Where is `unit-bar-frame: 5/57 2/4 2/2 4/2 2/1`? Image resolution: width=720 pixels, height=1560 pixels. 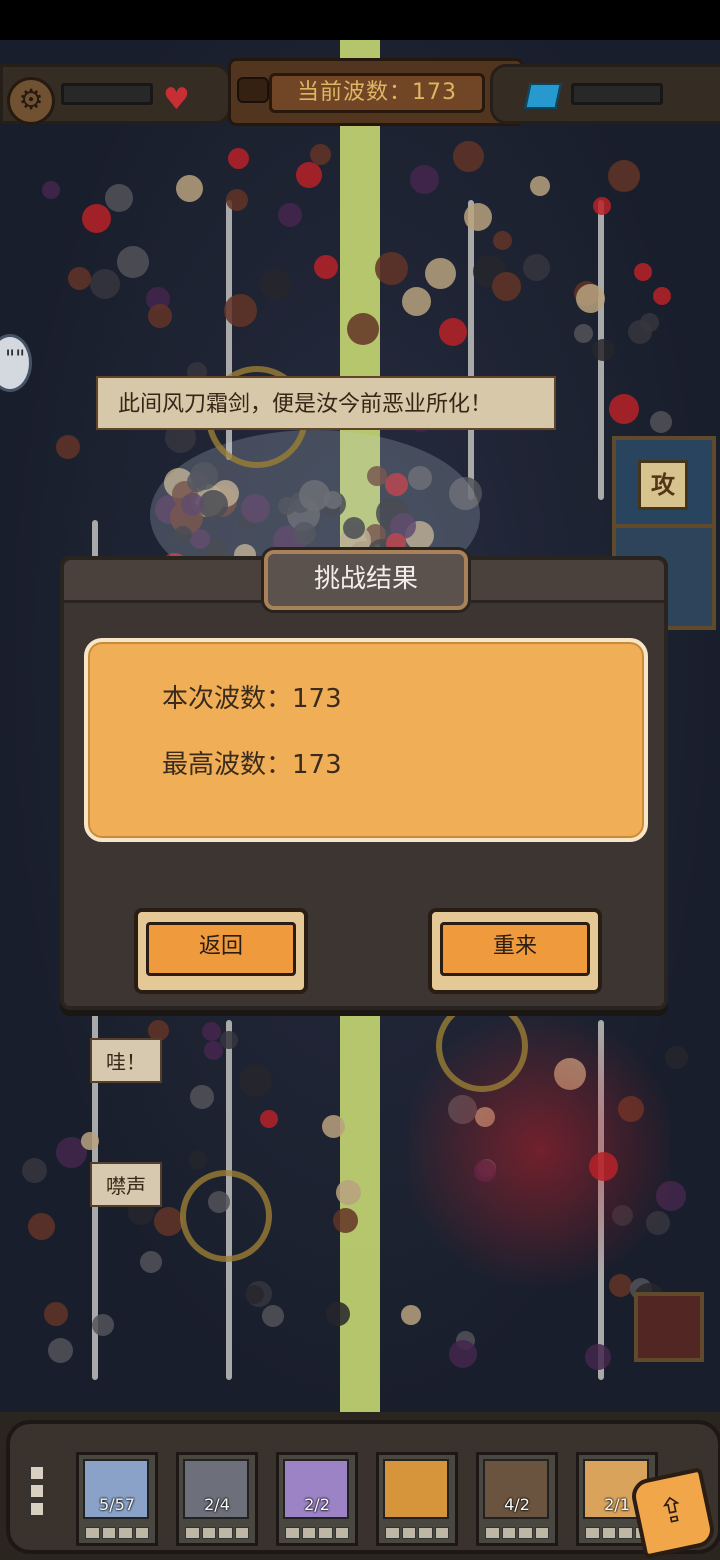 unit-bar-frame: 5/57 2/4 2/2 4/2 2/1 is located at coordinates (363, 1487).